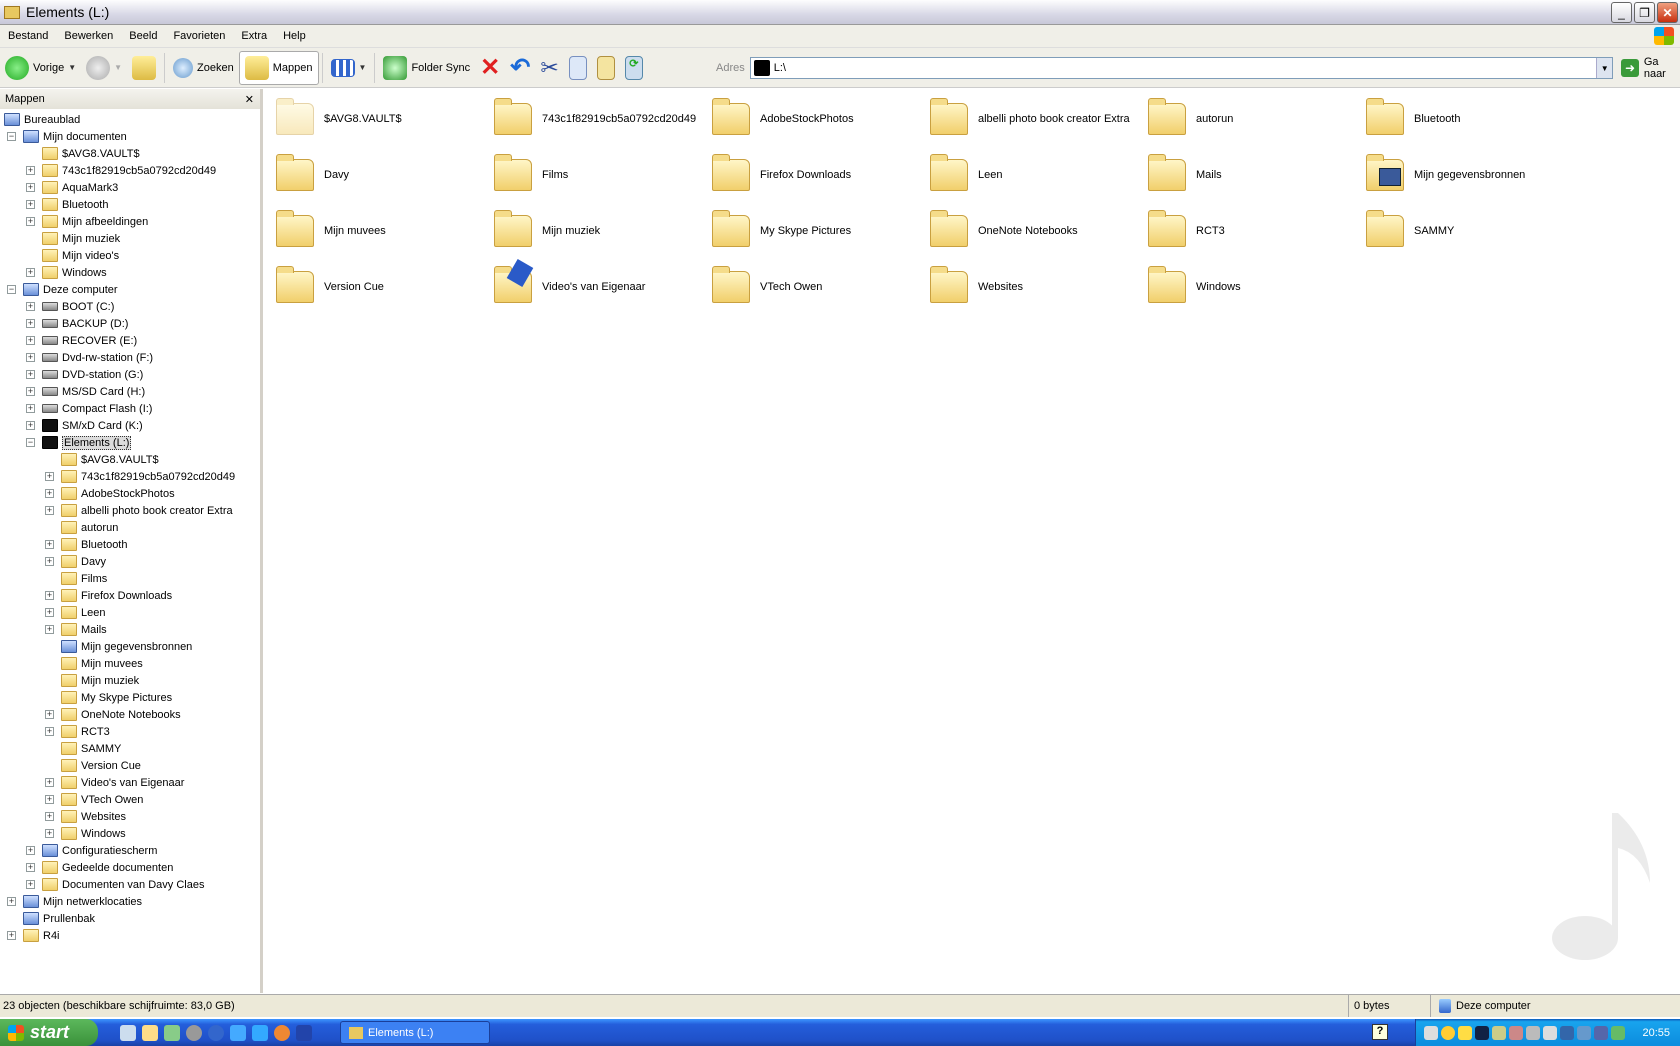  Describe the element at coordinates (40, 68) in the screenshot. I see `back-button: Vorige ▼` at that location.